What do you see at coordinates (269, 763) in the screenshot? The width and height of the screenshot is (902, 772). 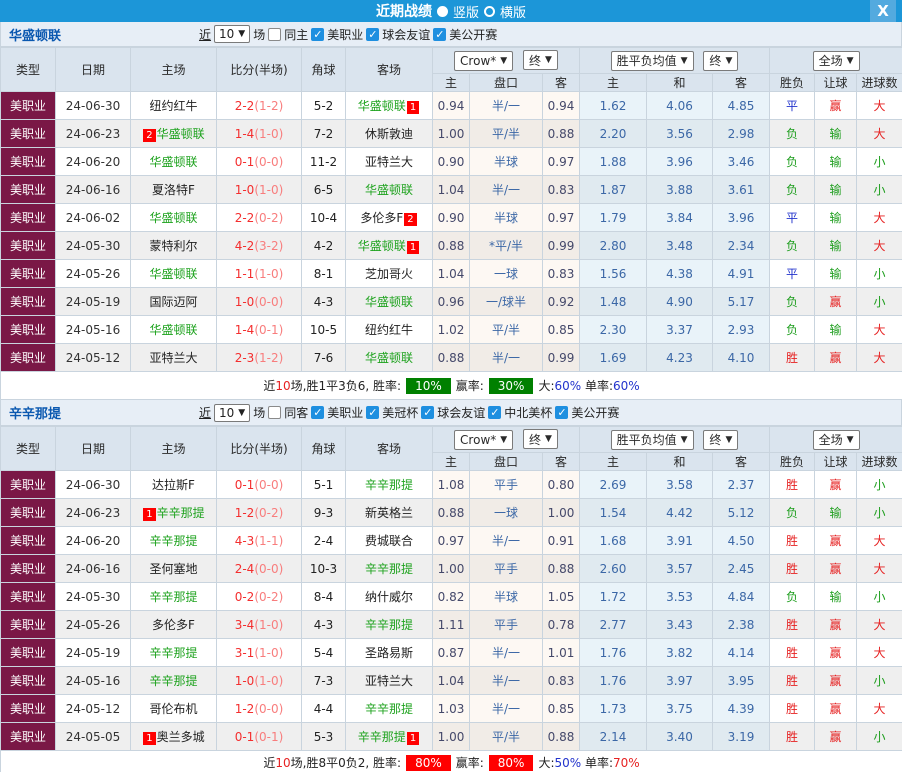 I see `summary-text: 近` at bounding box center [269, 763].